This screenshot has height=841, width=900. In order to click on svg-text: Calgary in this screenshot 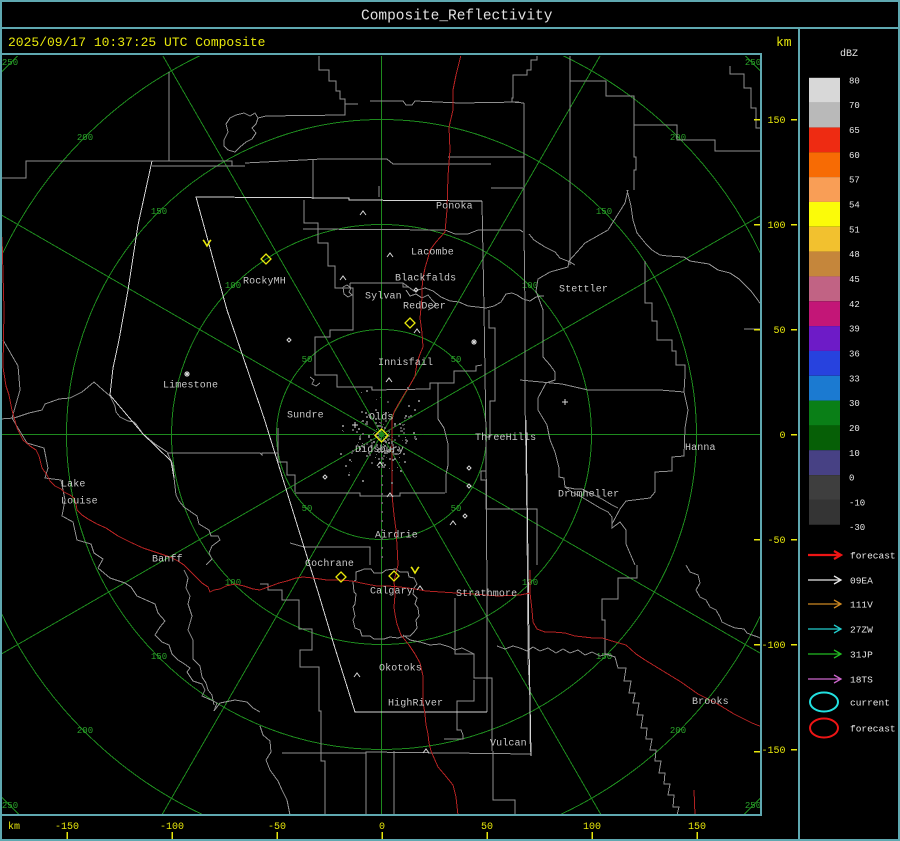, I will do `click(391, 592)`.